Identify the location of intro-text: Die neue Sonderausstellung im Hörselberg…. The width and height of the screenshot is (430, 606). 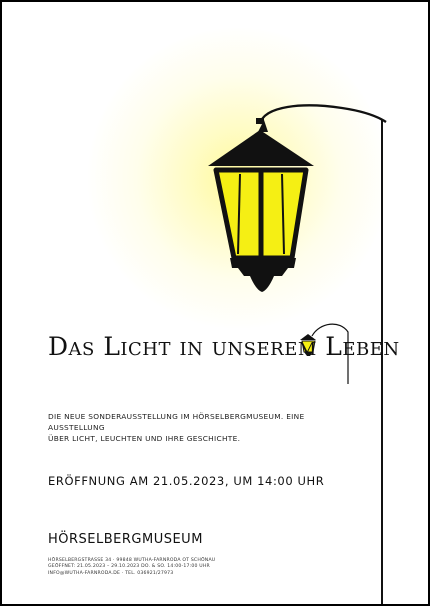
(198, 427).